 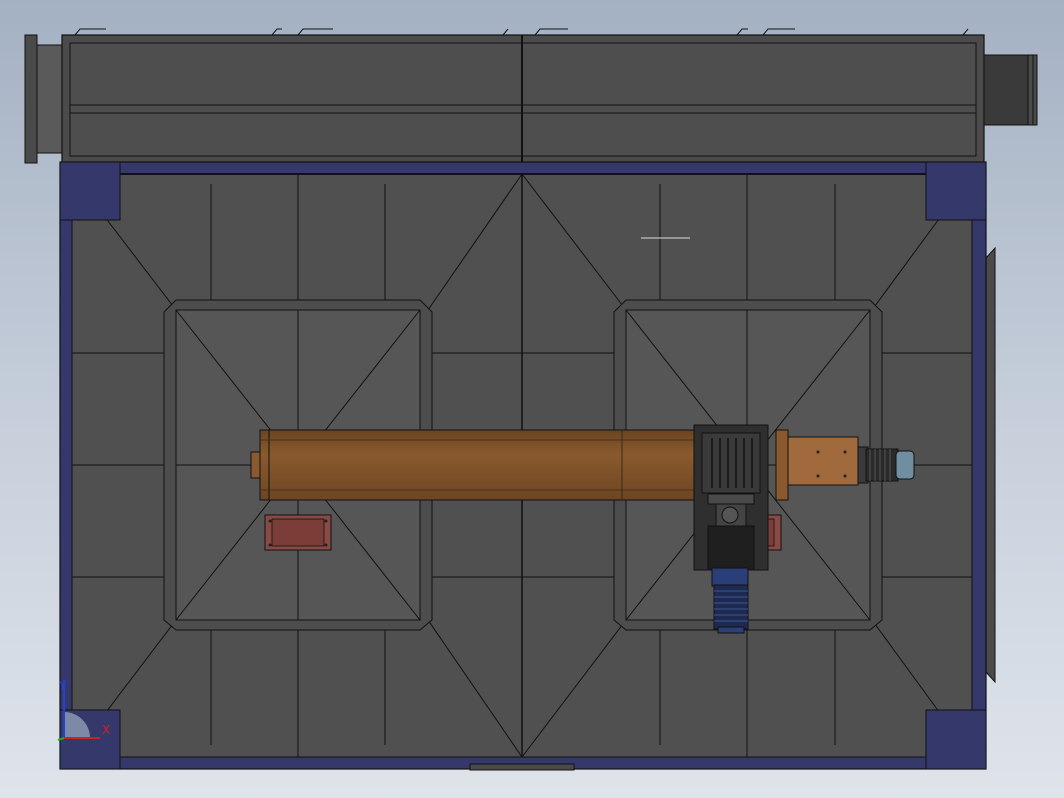 What do you see at coordinates (956, 191) in the screenshot?
I see `corner-post-tr` at bounding box center [956, 191].